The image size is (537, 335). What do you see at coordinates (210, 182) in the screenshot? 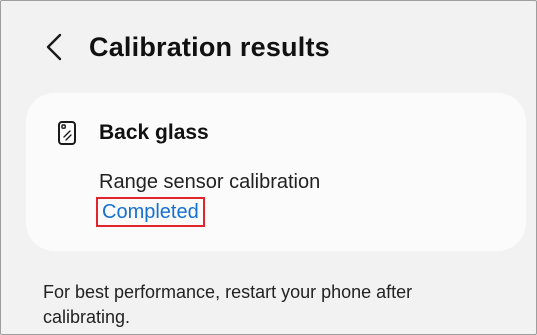
I see `calibration-type-label: Range sensor calibration` at bounding box center [210, 182].